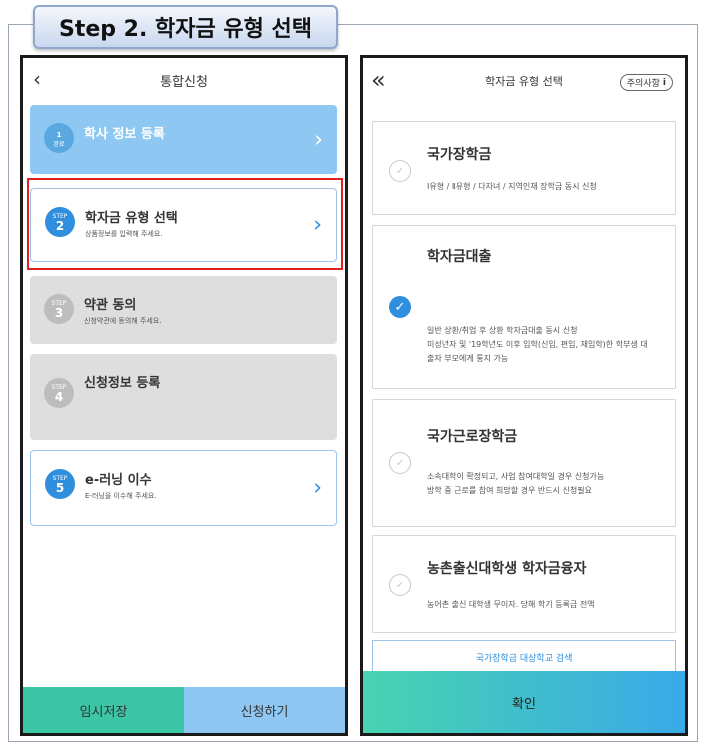  What do you see at coordinates (103, 710) in the screenshot?
I see `temp-save-button: 임시저장` at bounding box center [103, 710].